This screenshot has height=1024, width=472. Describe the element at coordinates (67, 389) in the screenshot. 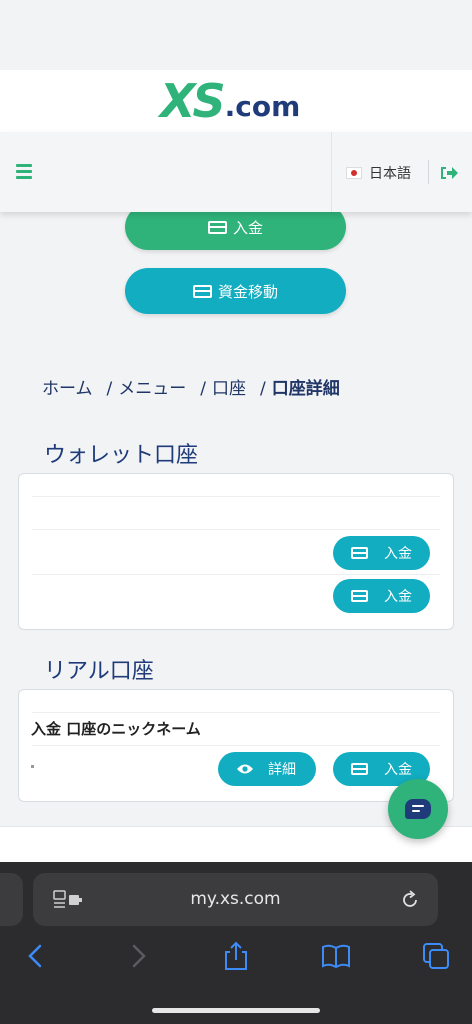

I see `breadcrumb-home: ホーム` at that location.